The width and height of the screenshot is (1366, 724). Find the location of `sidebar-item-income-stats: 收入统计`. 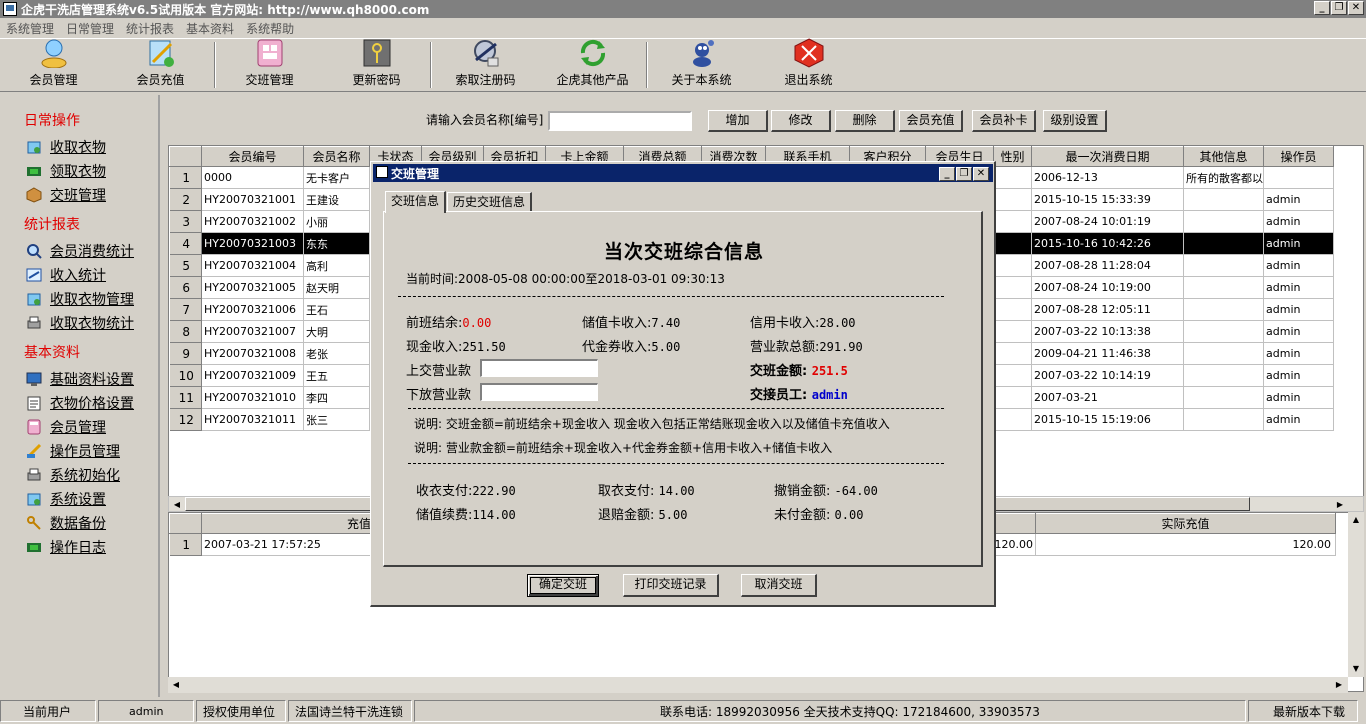

sidebar-item-income-stats: 收入统计 is located at coordinates (92, 275).